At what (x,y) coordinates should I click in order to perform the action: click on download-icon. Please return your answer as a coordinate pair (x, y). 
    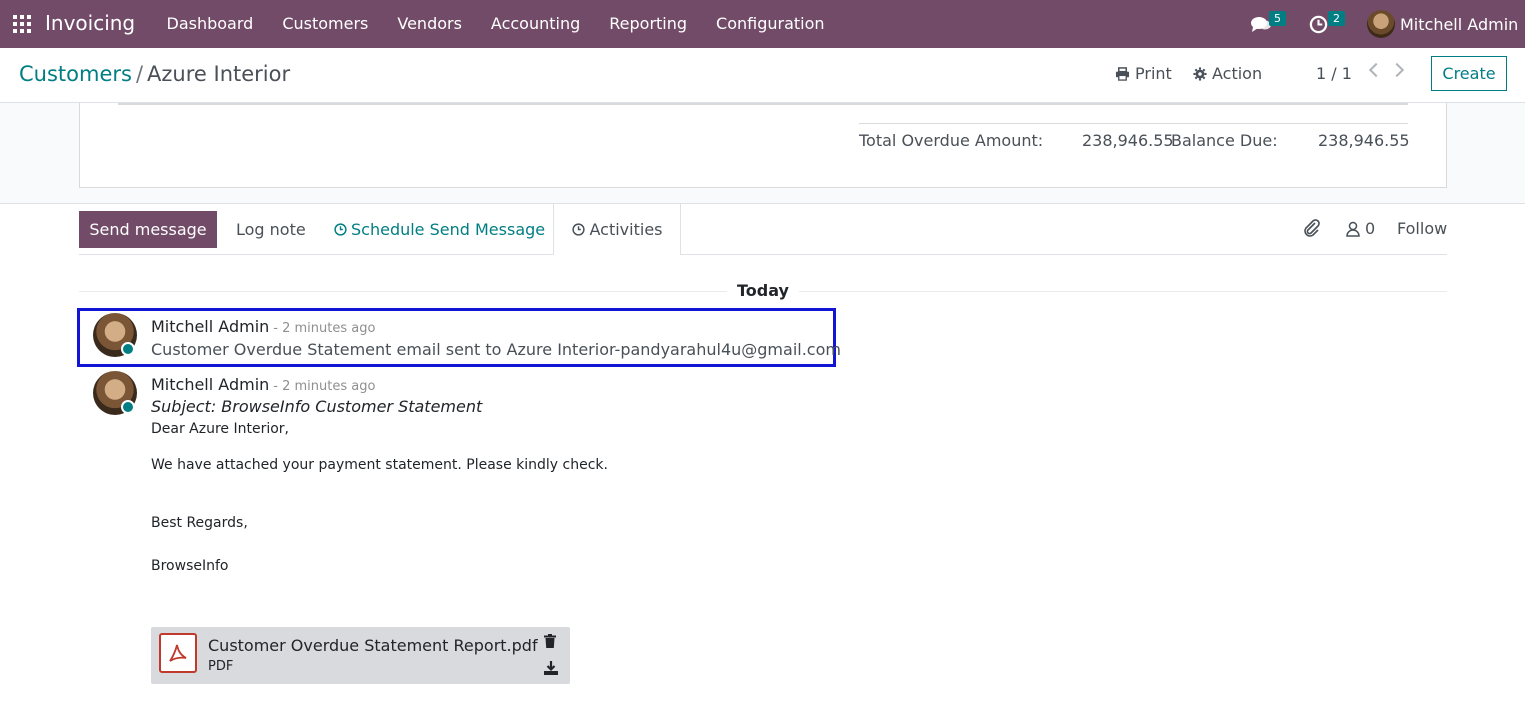
    Looking at the image, I should click on (551, 670).